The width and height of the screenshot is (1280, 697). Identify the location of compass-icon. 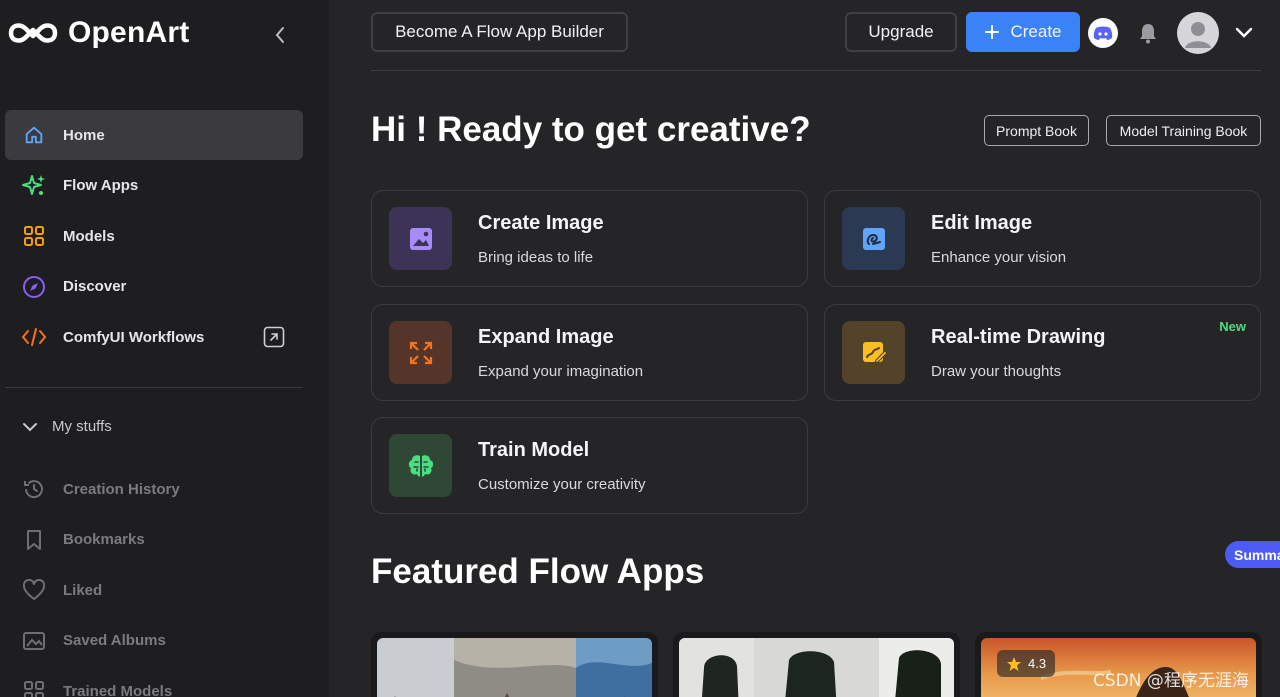
(34, 287).